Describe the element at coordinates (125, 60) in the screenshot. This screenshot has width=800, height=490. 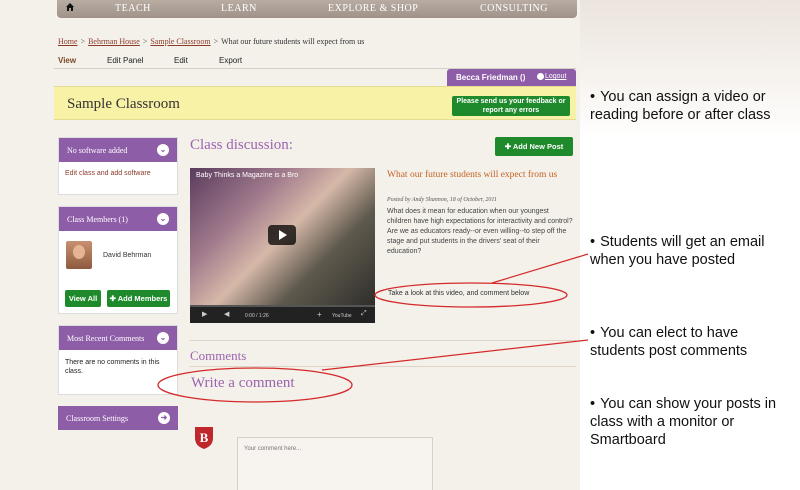
I see `tab-edit-panel: Edit Panel` at that location.